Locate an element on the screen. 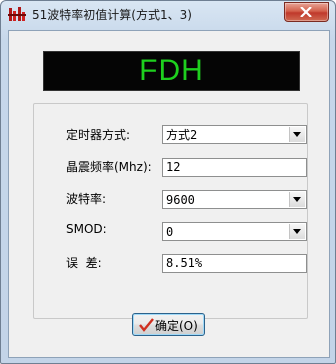 The width and height of the screenshot is (336, 364). smod-select: 0 is located at coordinates (234, 231).